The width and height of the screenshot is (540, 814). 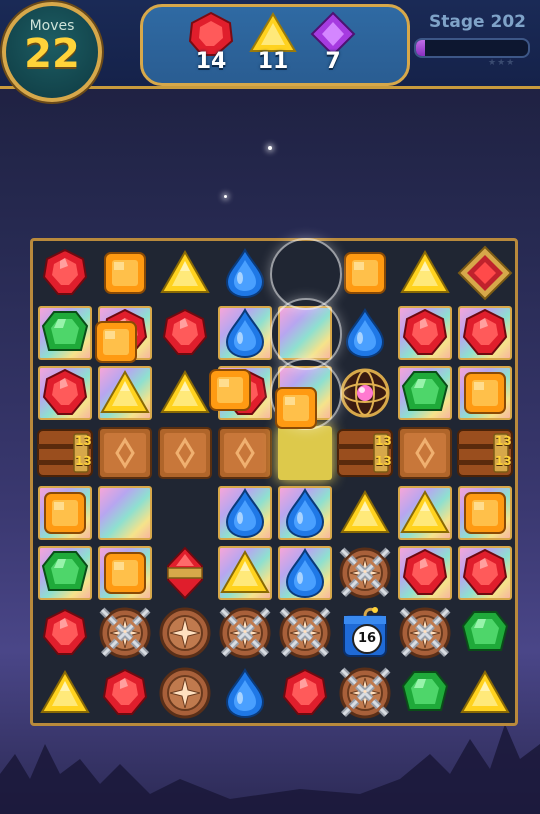 I want to click on board-cell-rainbow-orb, so click(x=365, y=393).